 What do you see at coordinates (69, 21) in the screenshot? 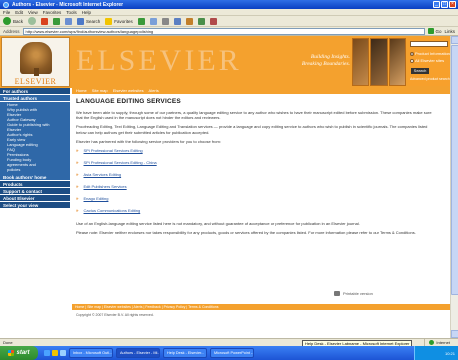
I see `home-icon` at bounding box center [69, 21].